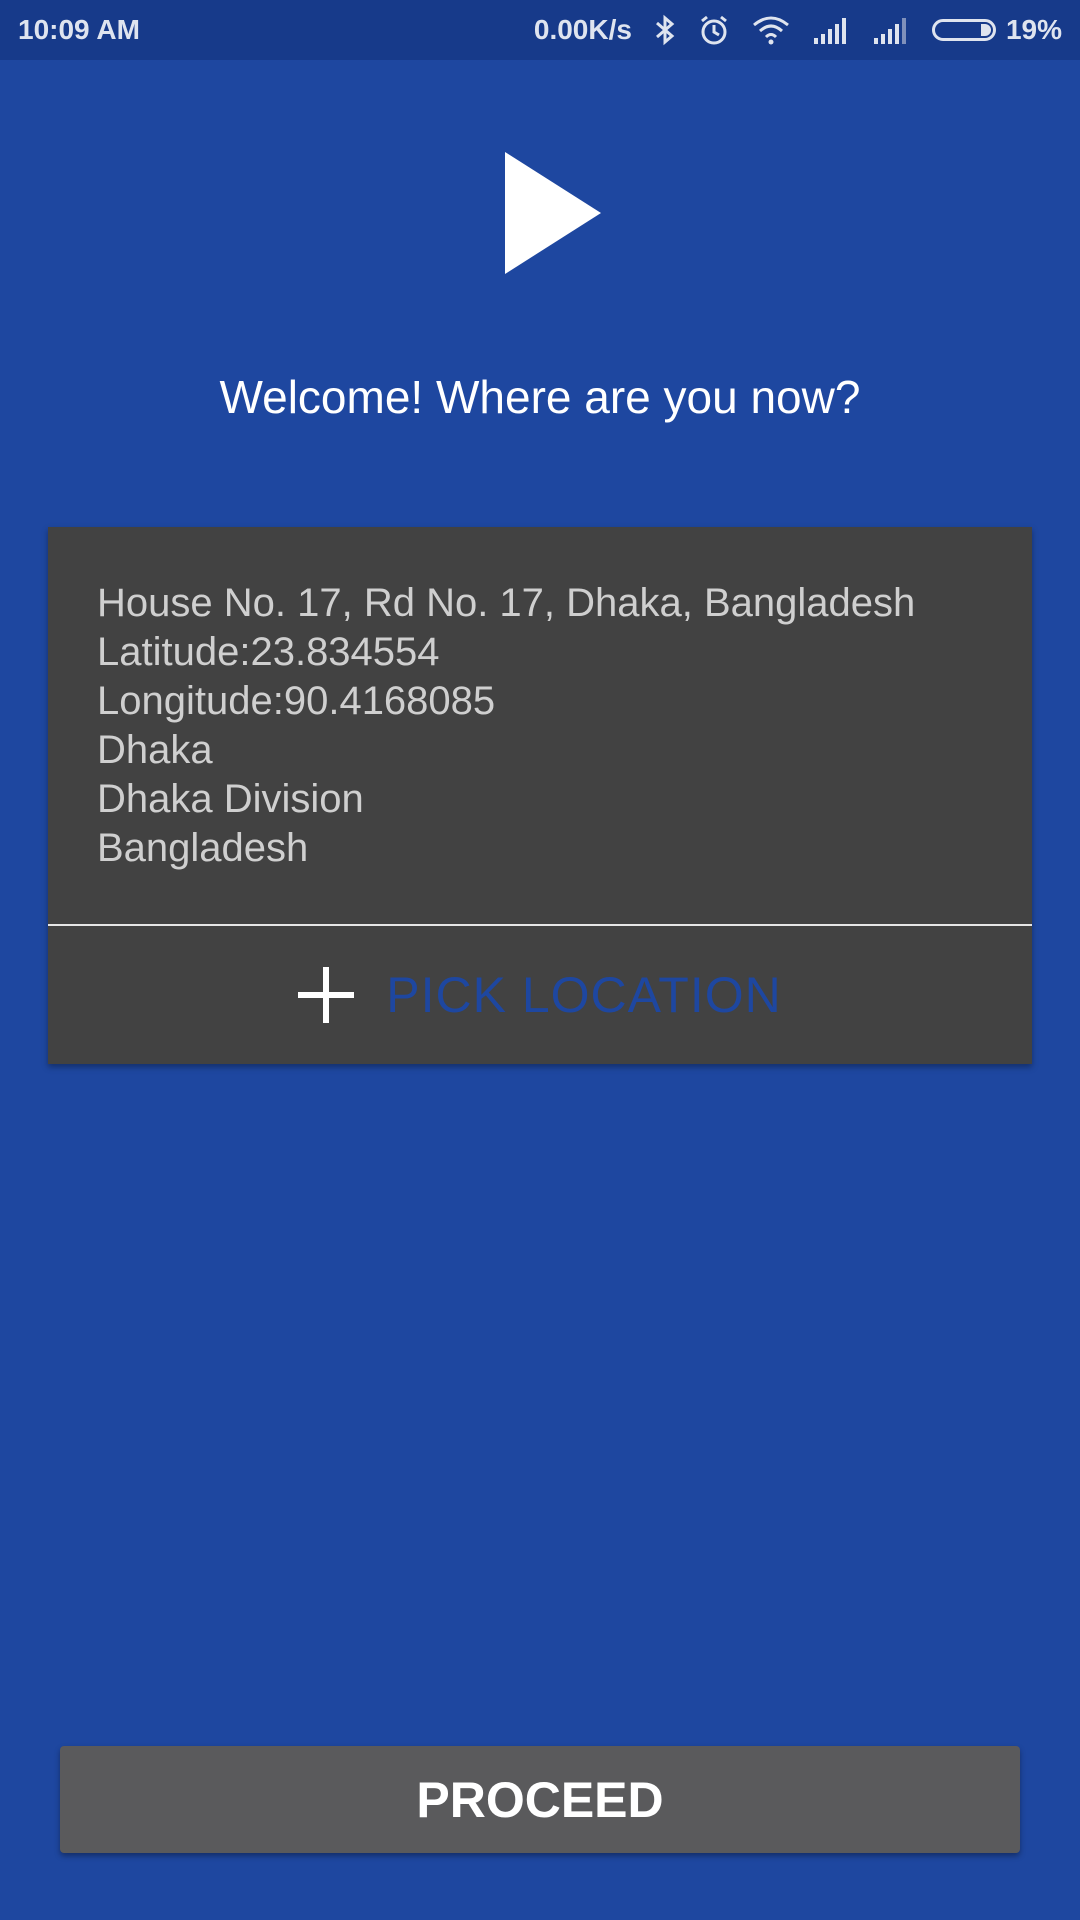 This screenshot has height=1920, width=1080. I want to click on division-line: Dhaka Division, so click(230, 799).